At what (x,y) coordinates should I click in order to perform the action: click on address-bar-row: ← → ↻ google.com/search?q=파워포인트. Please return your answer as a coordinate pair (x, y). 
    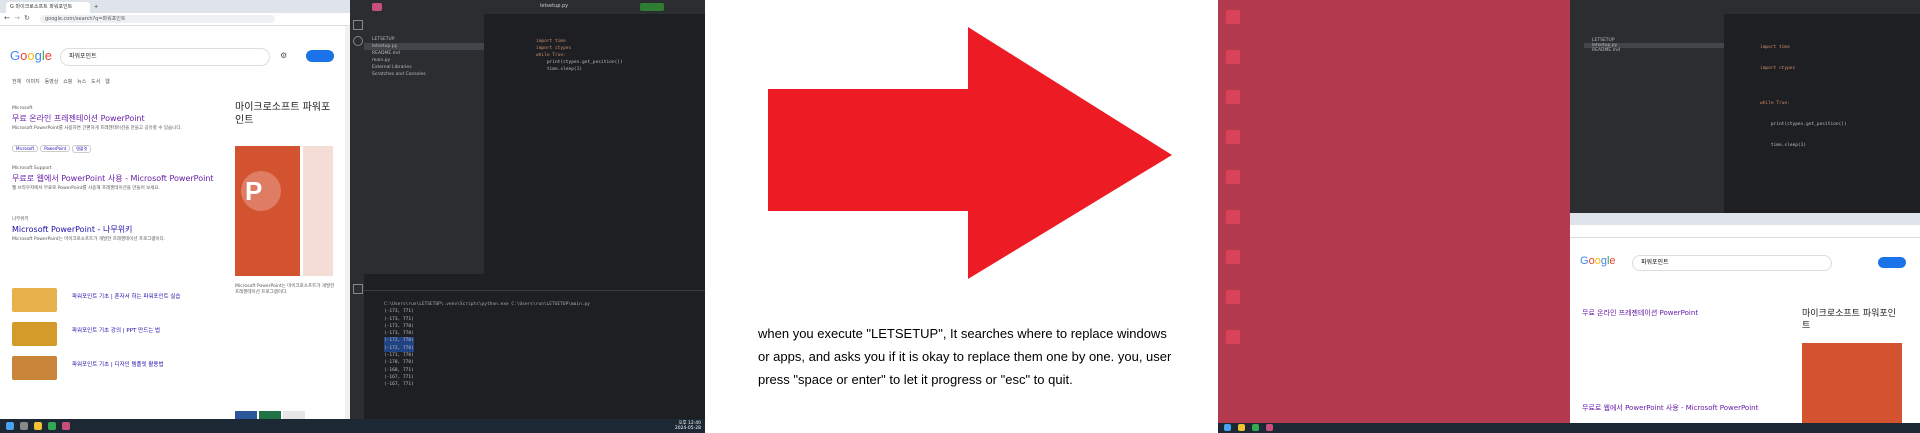
    Looking at the image, I should click on (175, 19).